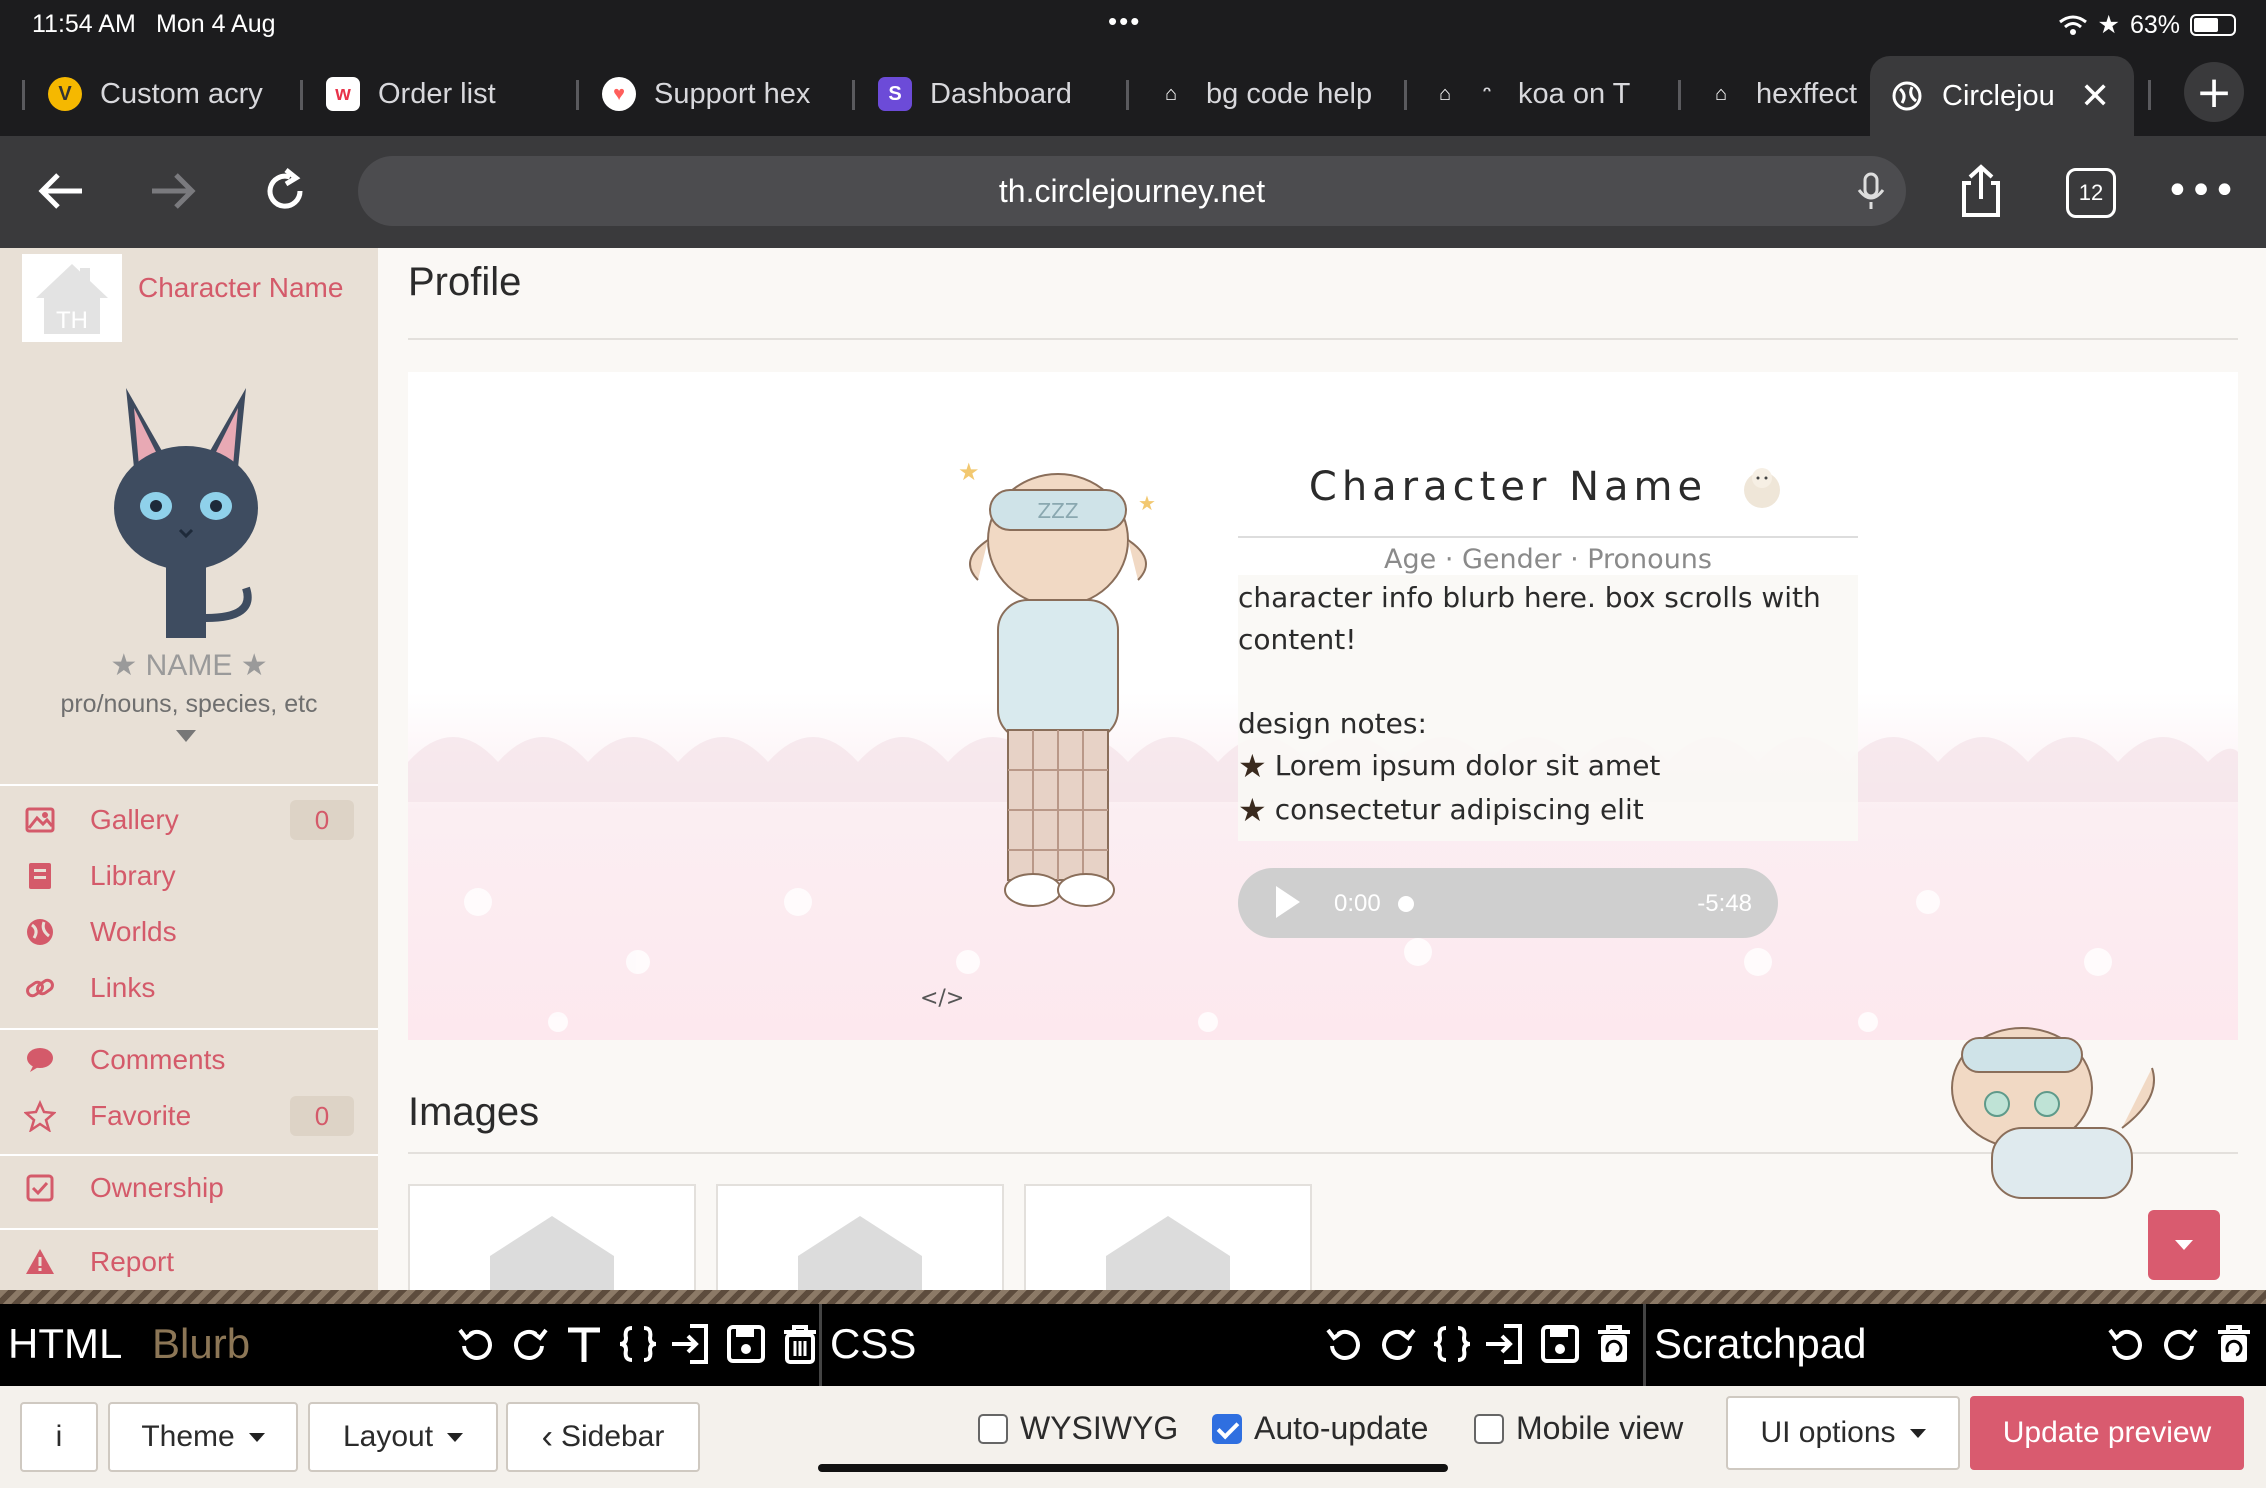 The height and width of the screenshot is (1488, 2266). I want to click on audio-scrub-handle, so click(1406, 904).